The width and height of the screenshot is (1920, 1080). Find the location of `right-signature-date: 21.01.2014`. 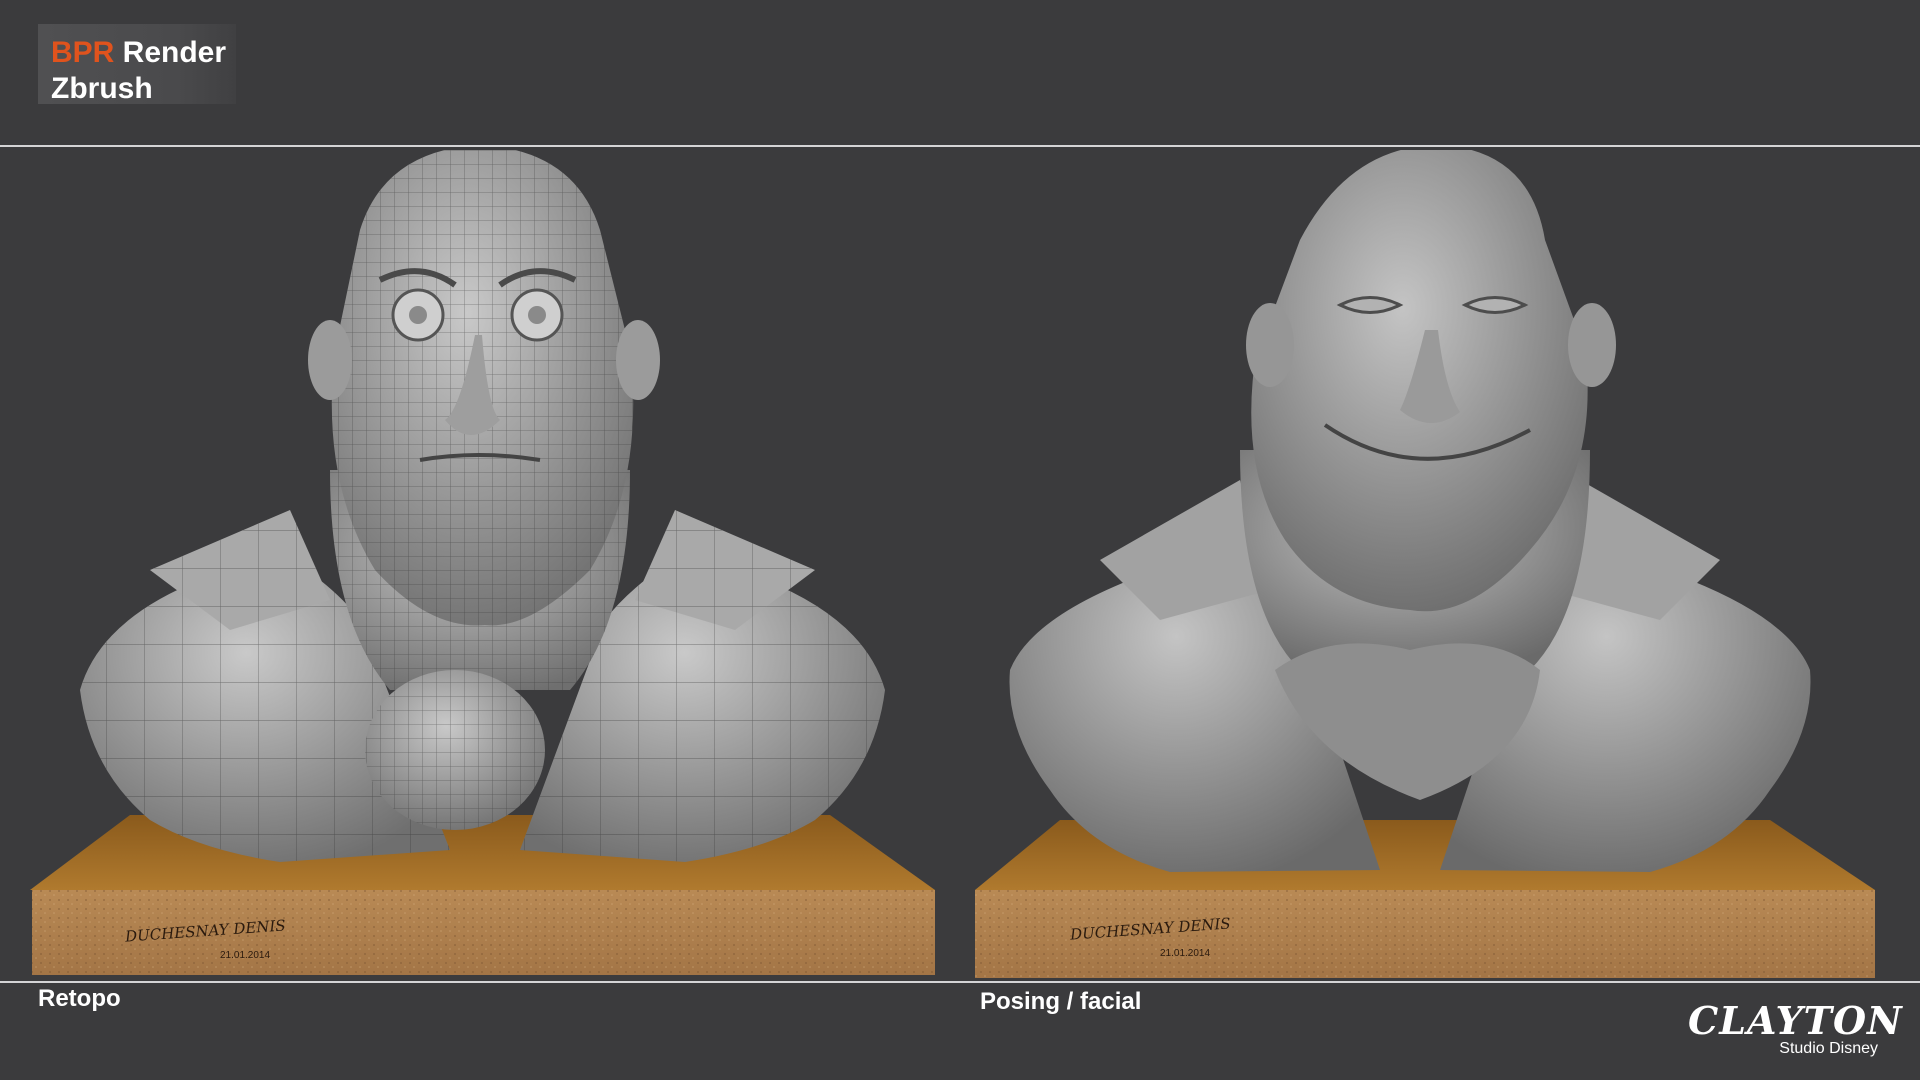

right-signature-date: 21.01.2014 is located at coordinates (1185, 953).